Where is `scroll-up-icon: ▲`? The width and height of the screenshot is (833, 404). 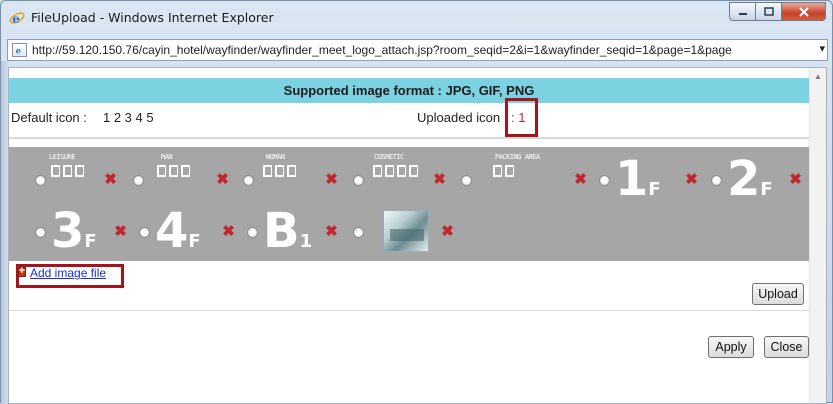 scroll-up-icon: ▲ is located at coordinates (818, 76).